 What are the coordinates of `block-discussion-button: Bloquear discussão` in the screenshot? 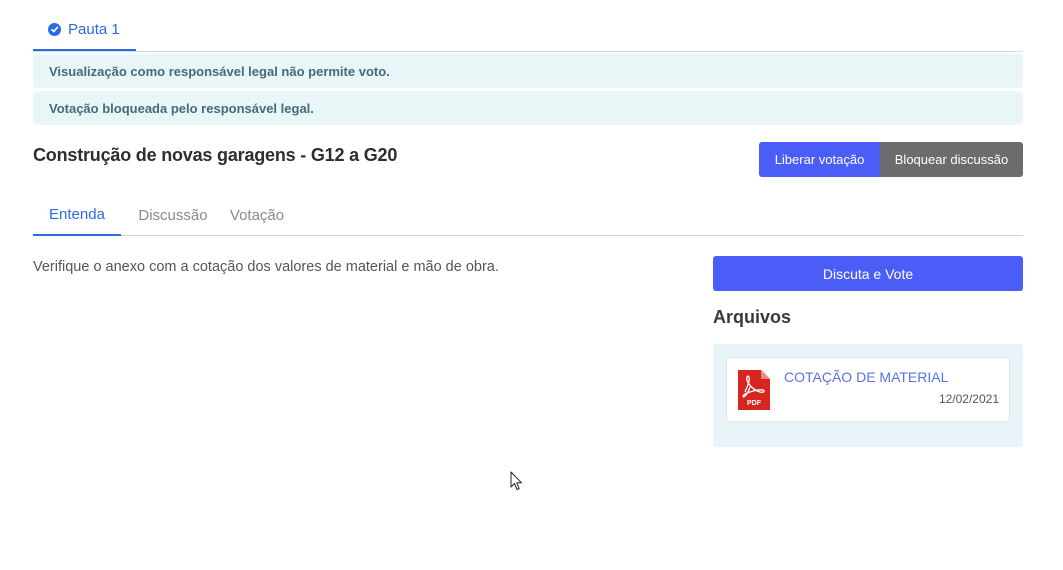 It's located at (951, 159).